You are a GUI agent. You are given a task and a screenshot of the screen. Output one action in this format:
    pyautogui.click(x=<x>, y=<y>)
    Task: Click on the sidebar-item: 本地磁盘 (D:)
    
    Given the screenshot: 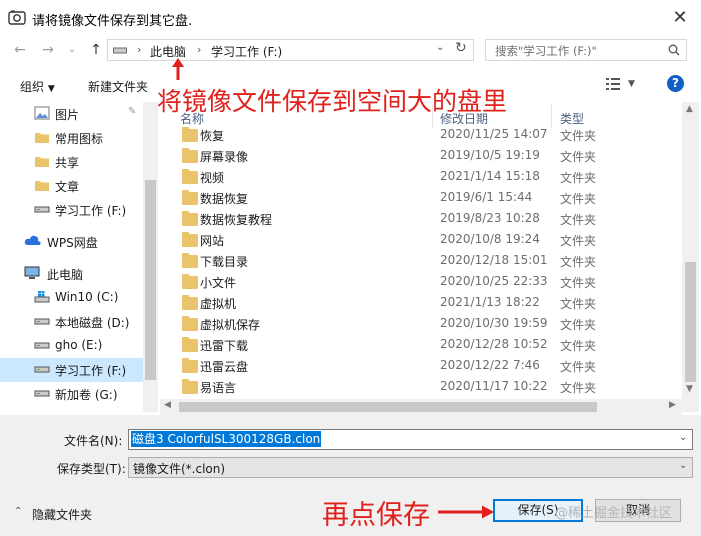 What is the action you would take?
    pyautogui.click(x=71, y=322)
    